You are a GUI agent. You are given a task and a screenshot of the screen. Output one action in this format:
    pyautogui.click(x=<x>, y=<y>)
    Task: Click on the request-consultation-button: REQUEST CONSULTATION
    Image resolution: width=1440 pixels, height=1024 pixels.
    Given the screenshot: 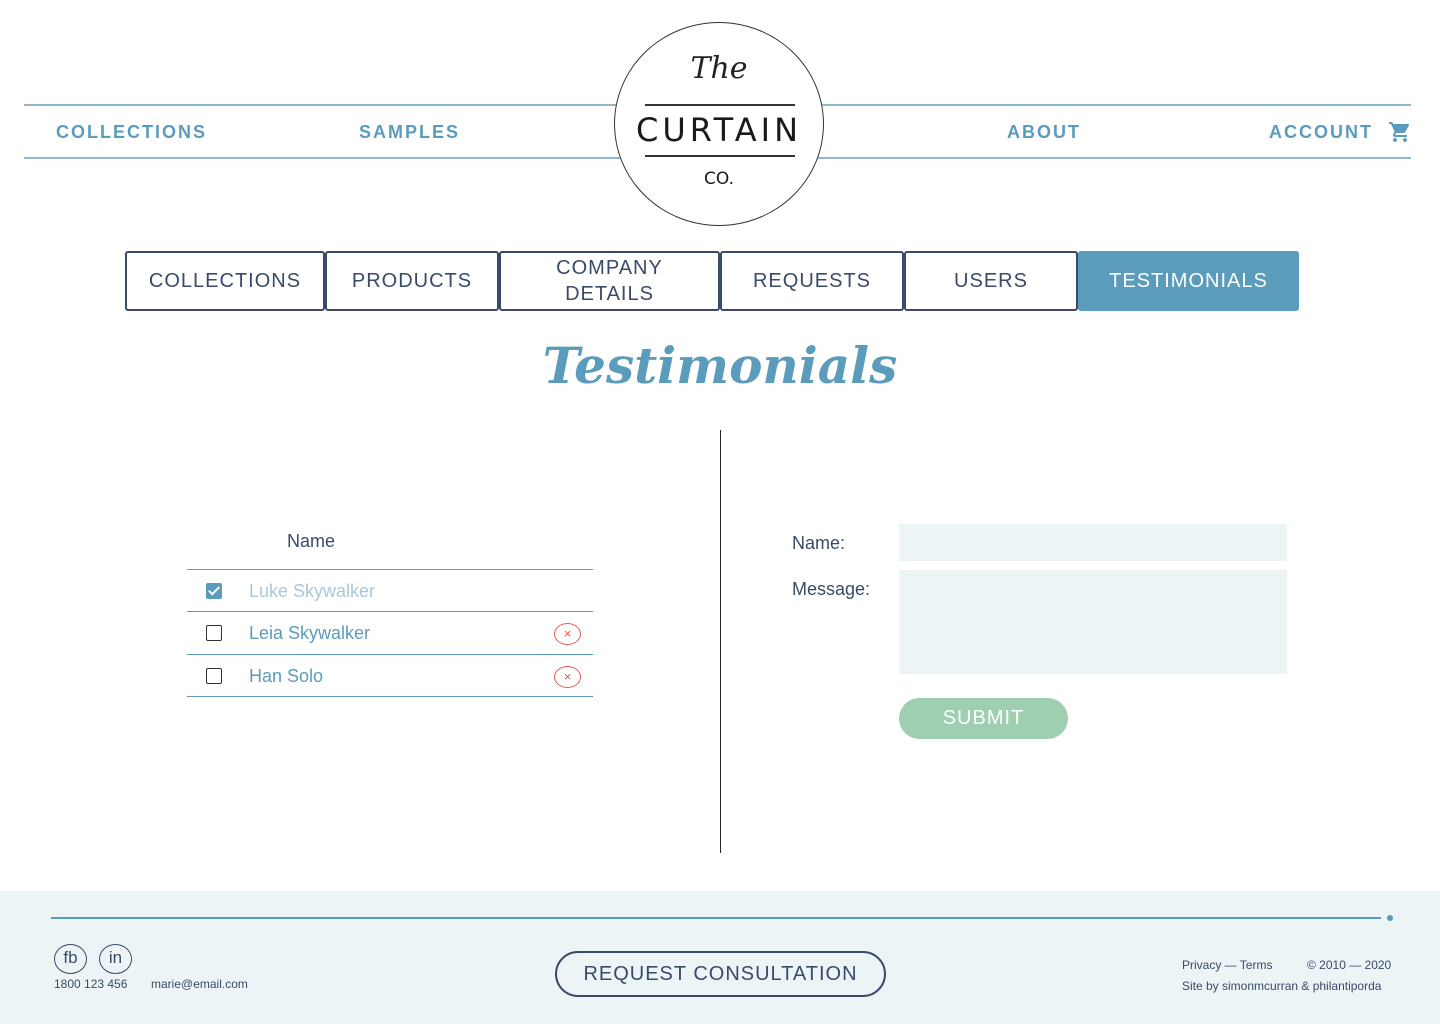 What is the action you would take?
    pyautogui.click(x=720, y=974)
    